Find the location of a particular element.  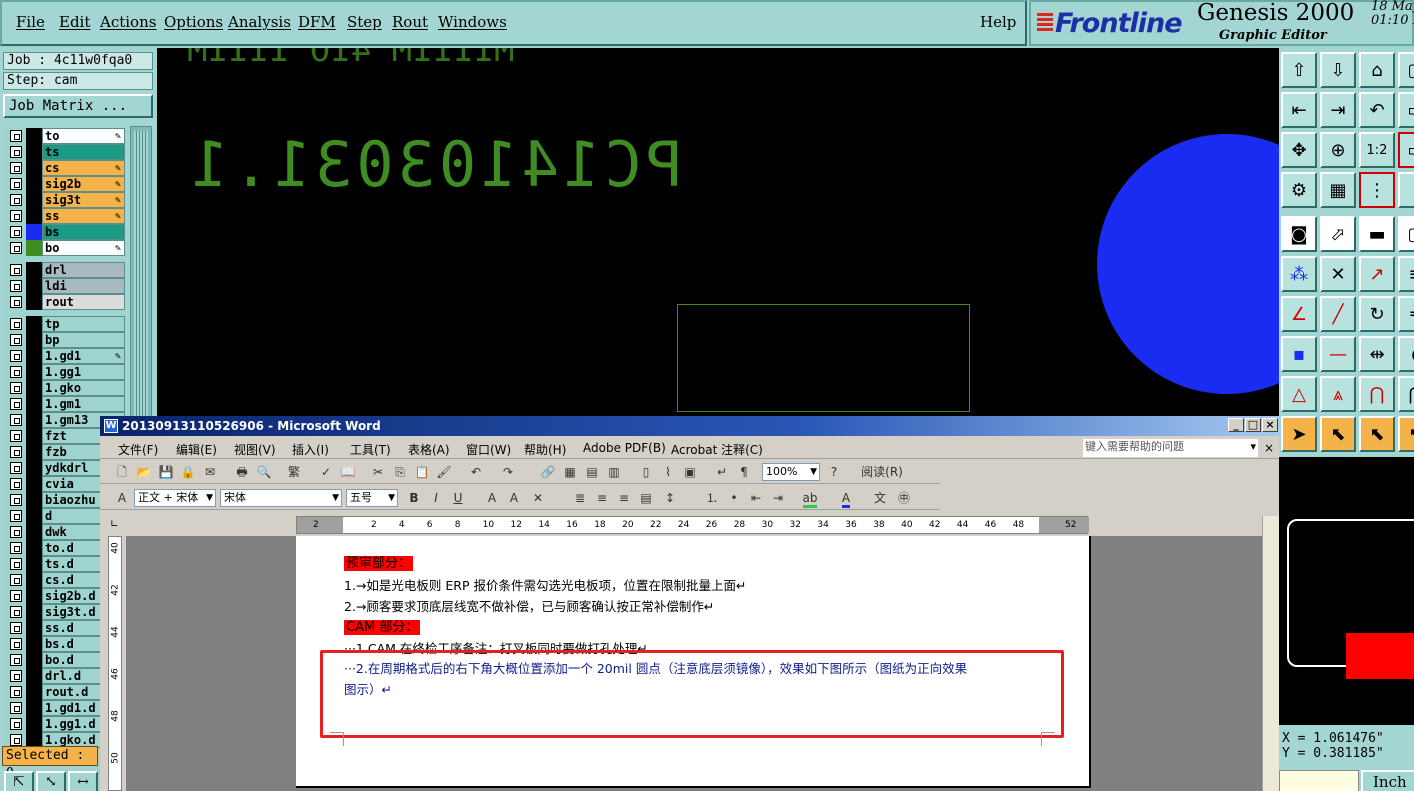

tab-stop-icon: ∟ is located at coordinates (114, 524).